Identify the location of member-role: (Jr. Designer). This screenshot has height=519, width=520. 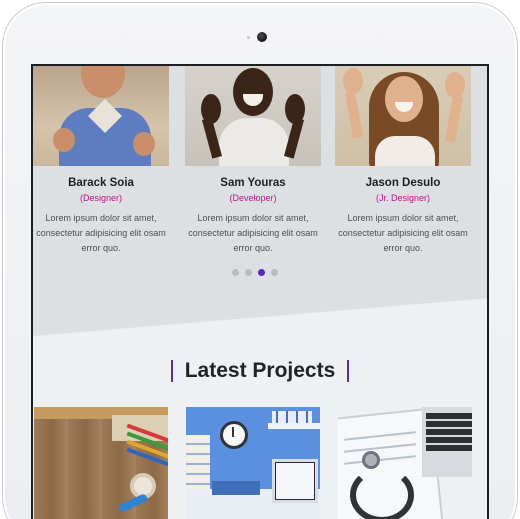
(402, 198).